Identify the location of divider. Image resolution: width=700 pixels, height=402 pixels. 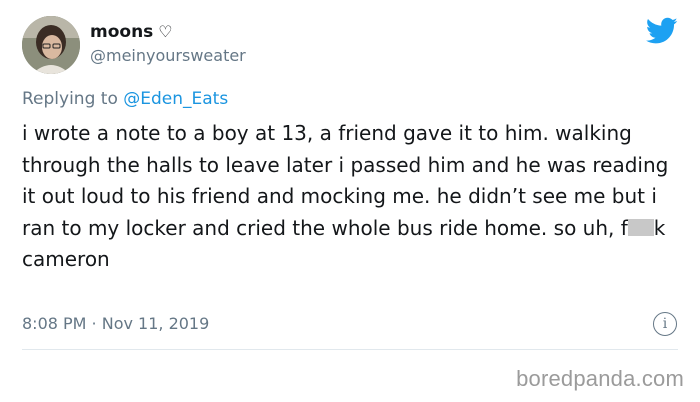
(350, 349).